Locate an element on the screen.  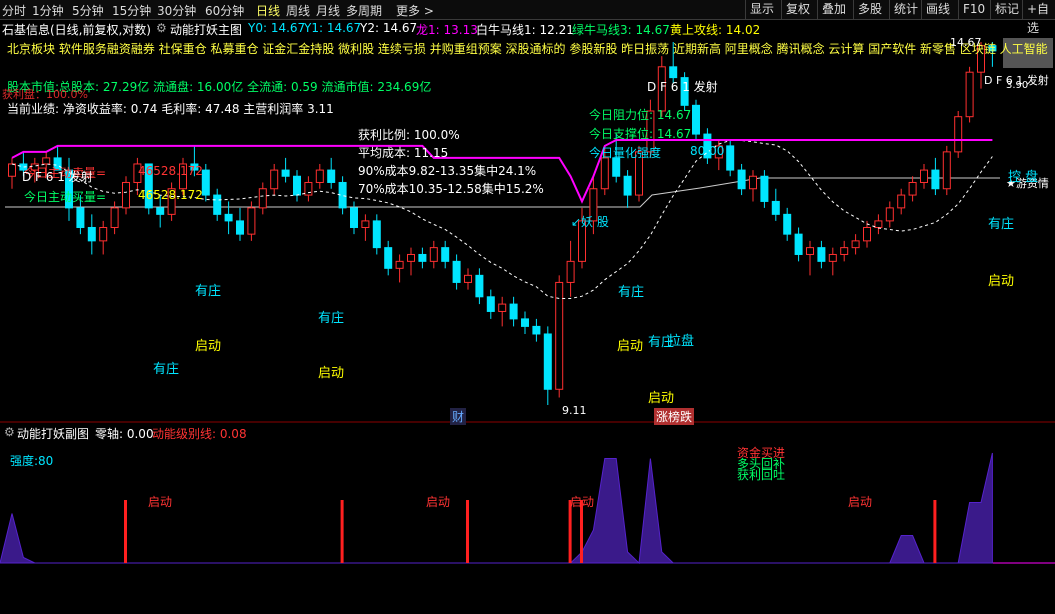
price-top: 14.67 is located at coordinates (966, 42).